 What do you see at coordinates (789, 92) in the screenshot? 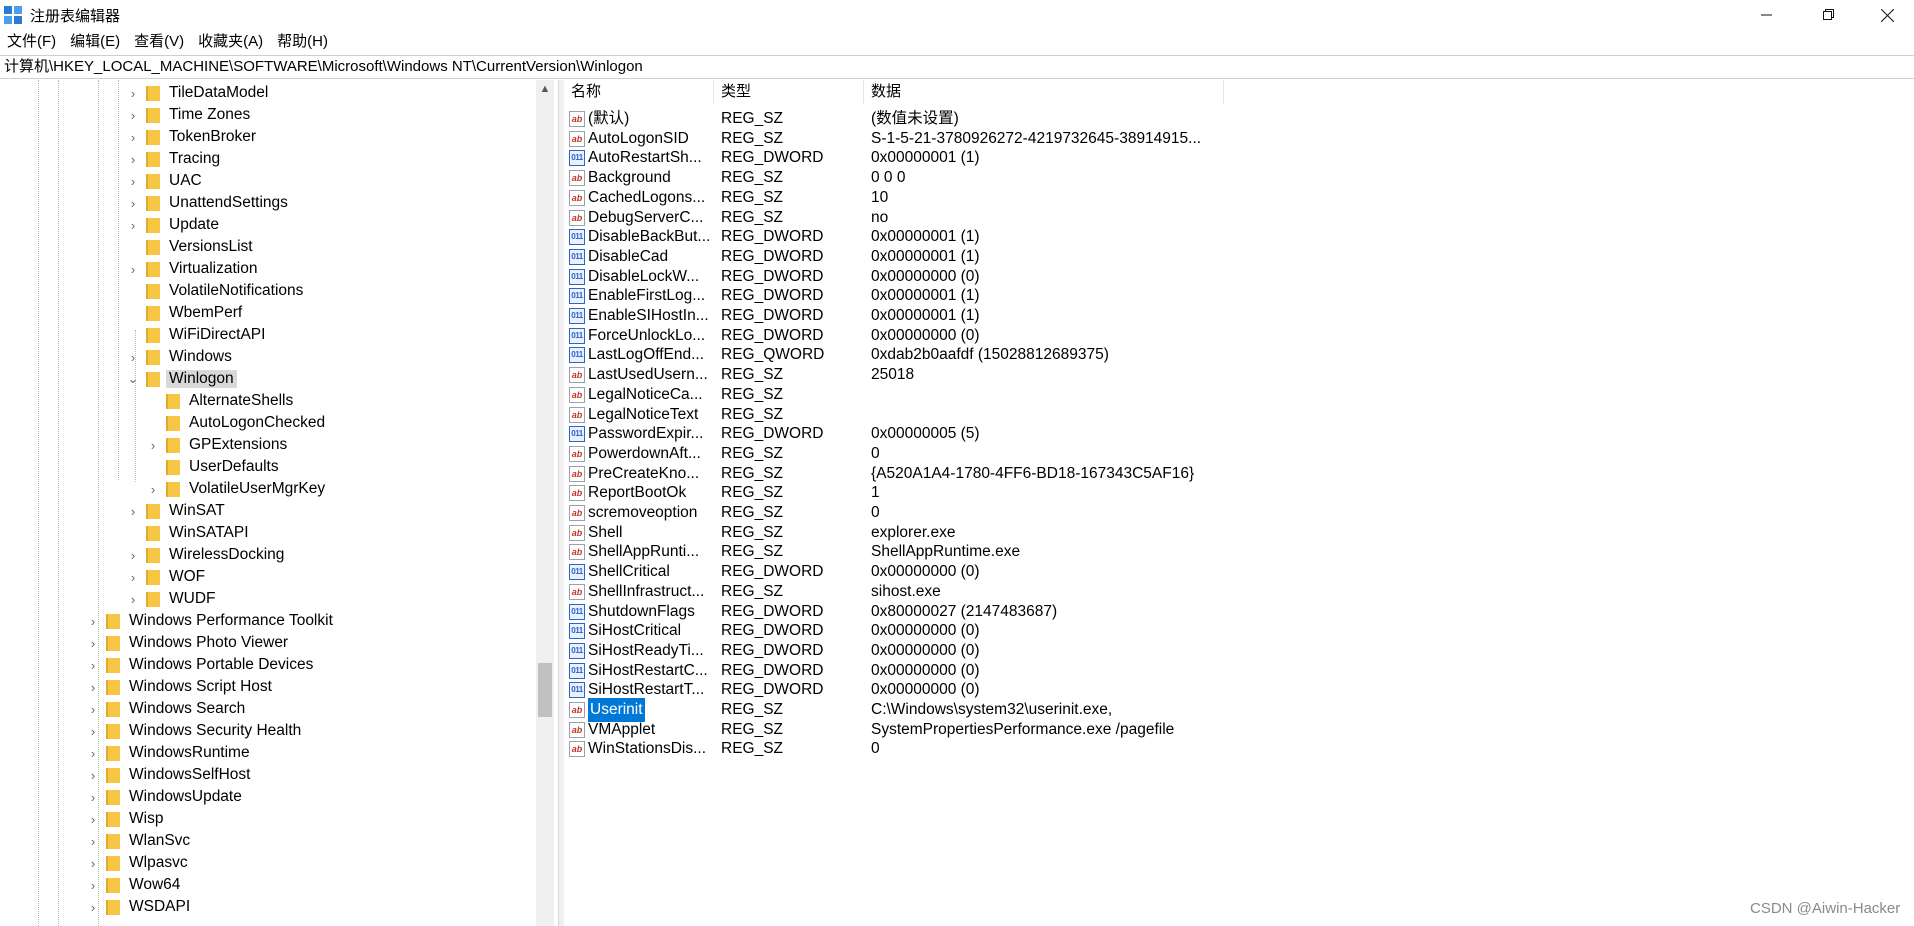
I see `column-header-type: 类型` at bounding box center [789, 92].